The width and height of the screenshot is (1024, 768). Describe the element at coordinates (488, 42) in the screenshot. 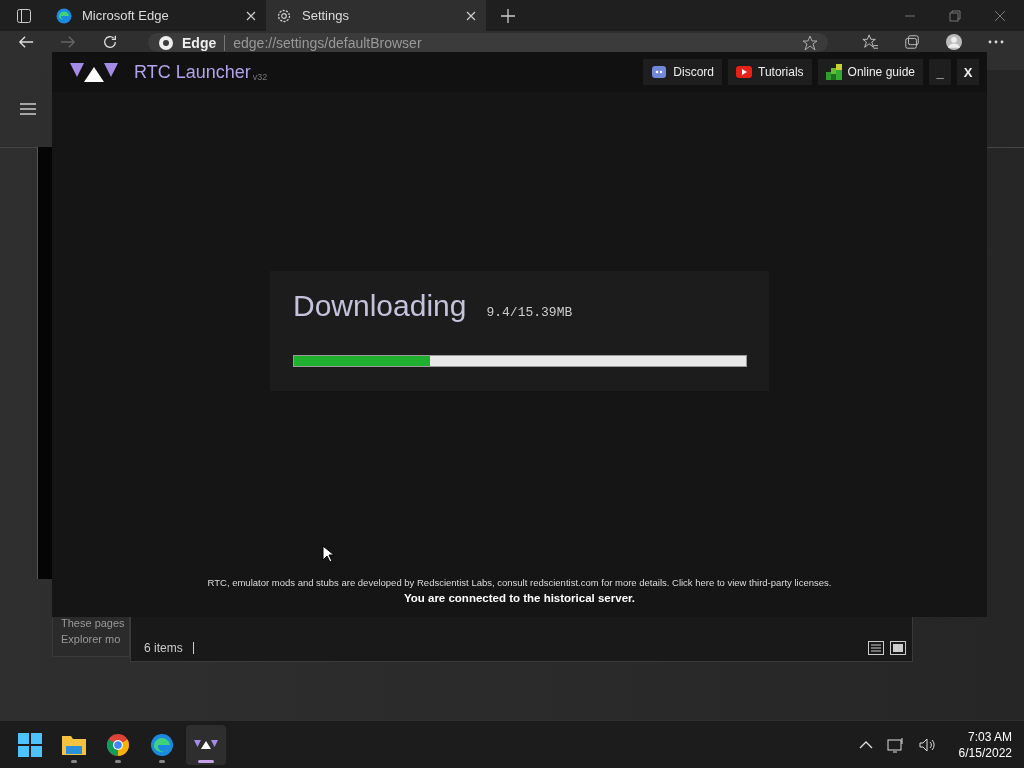

I see `address-bar: Edge edge://settings/defaultBrowser` at that location.